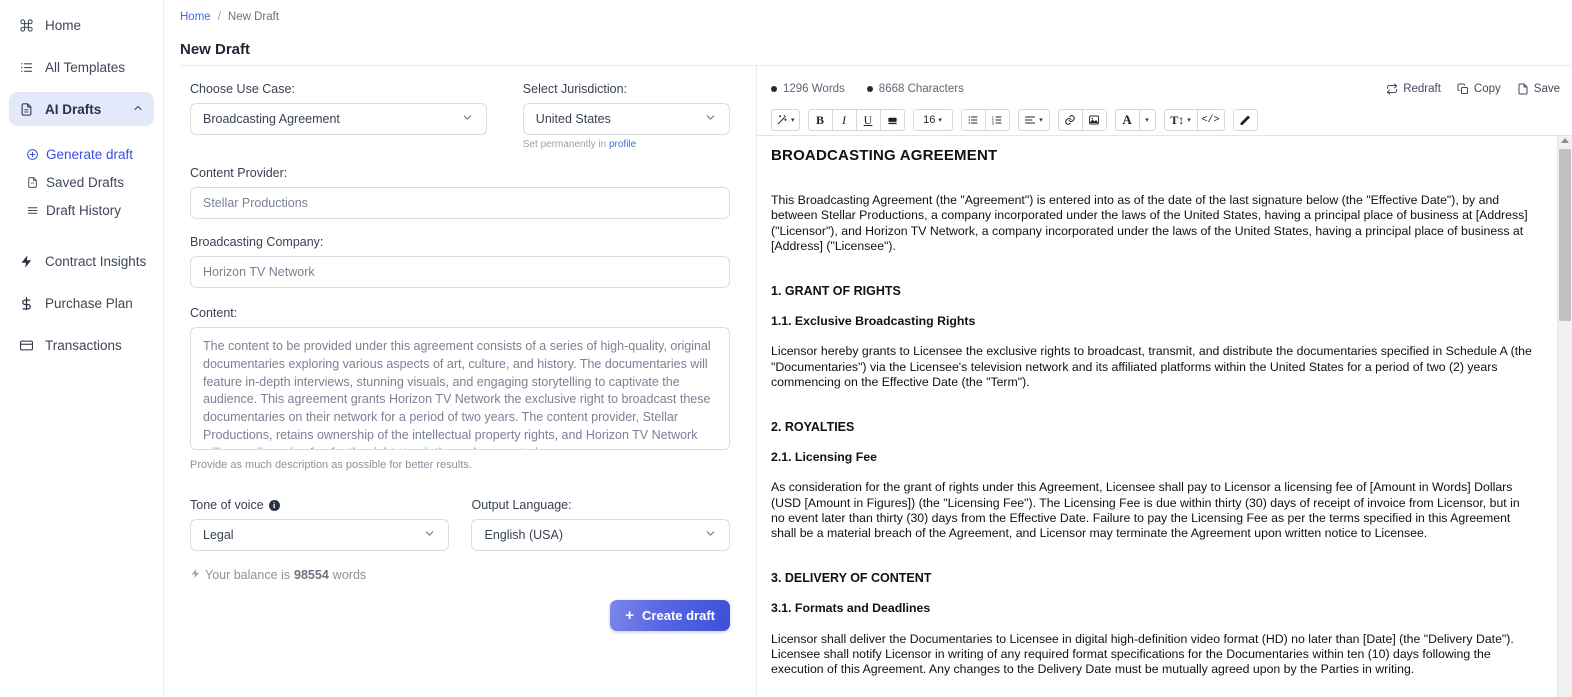  I want to click on numbered-list-icon: 123, so click(997, 120).